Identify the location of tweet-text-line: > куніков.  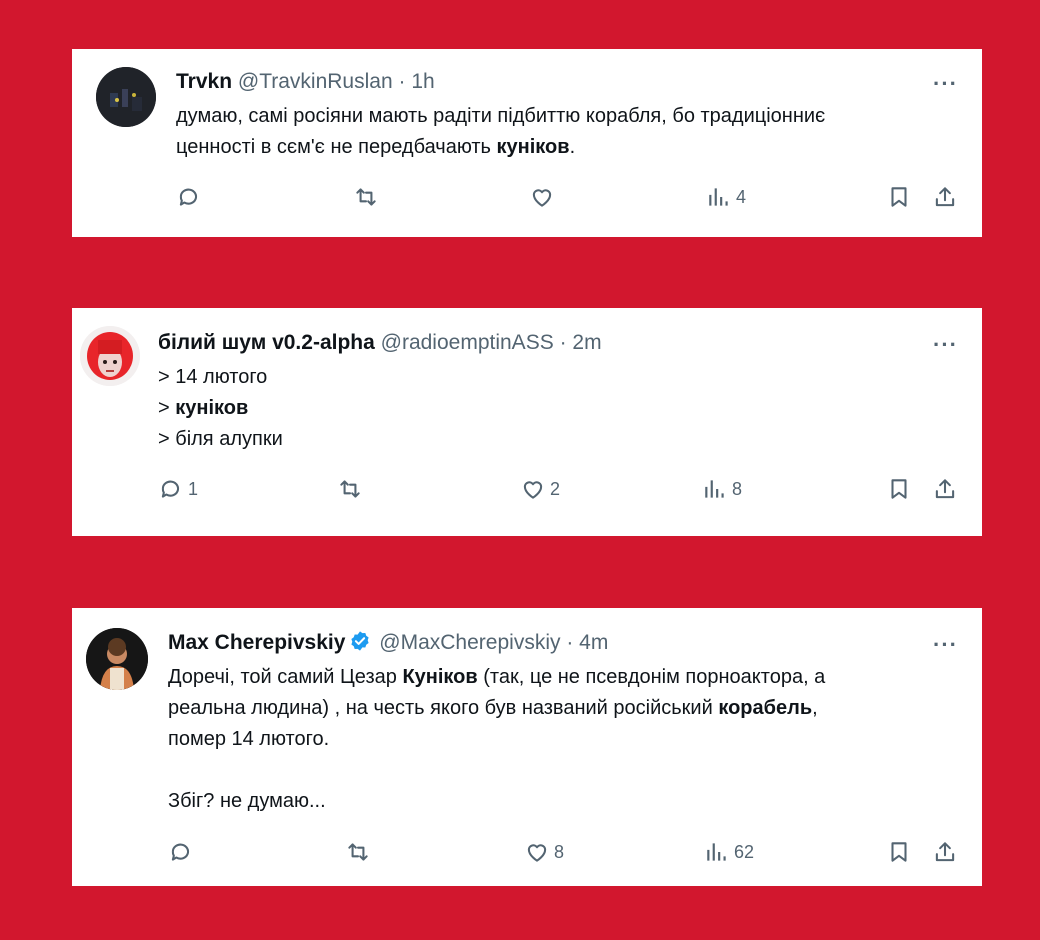
(220, 408).